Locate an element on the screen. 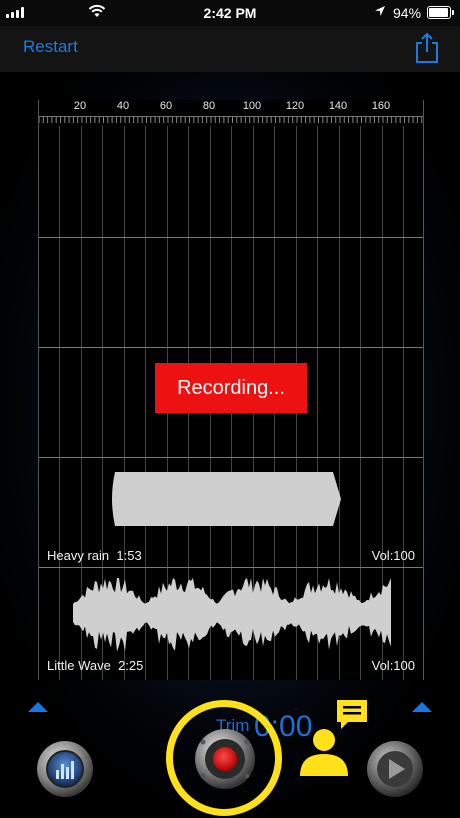 The image size is (460, 818). battery-percentage: 94% is located at coordinates (407, 13).